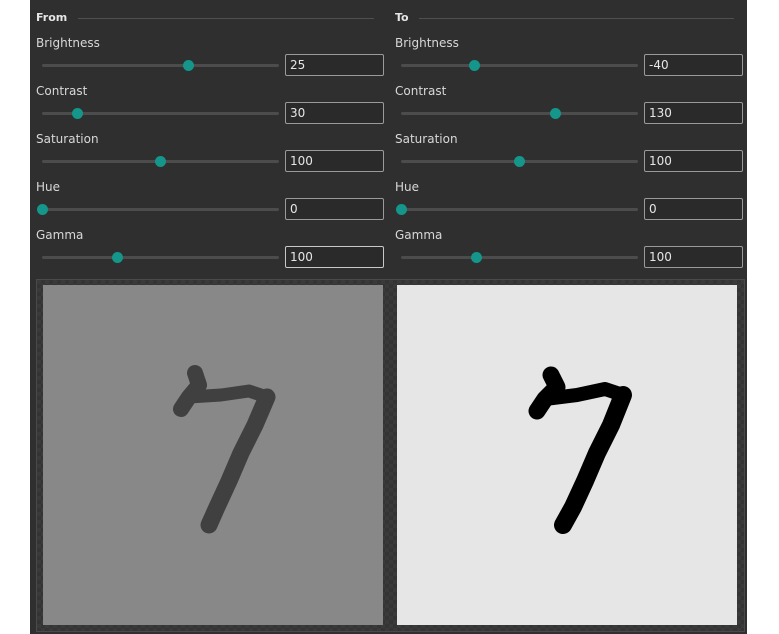 This screenshot has width=779, height=634. Describe the element at coordinates (519, 113) in the screenshot. I see `to-contrast-slider` at that location.